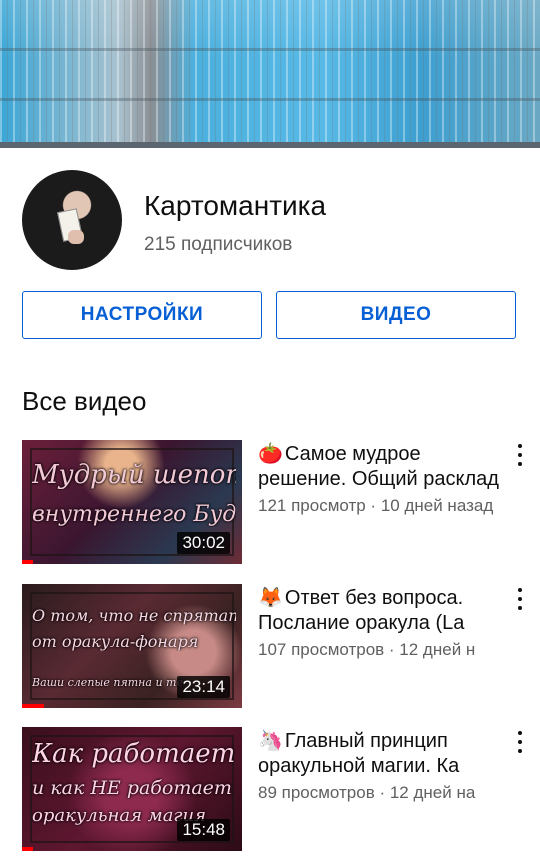 This screenshot has height=859, width=540. Describe the element at coordinates (218, 244) in the screenshot. I see `subscriber-count: 215 подписчиков` at that location.